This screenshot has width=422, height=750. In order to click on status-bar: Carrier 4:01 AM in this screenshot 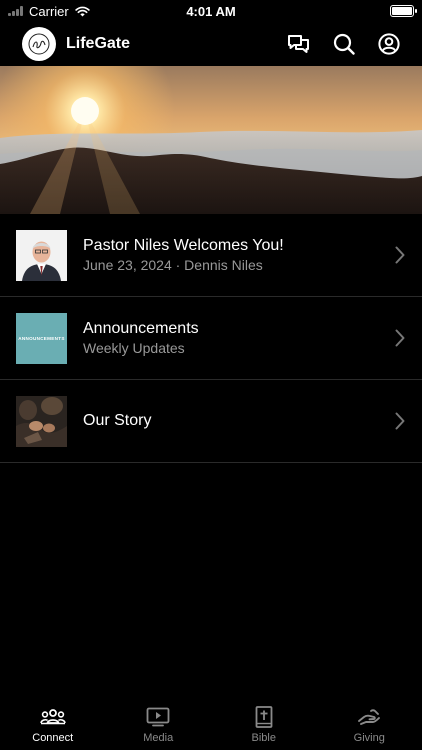, I will do `click(211, 11)`.